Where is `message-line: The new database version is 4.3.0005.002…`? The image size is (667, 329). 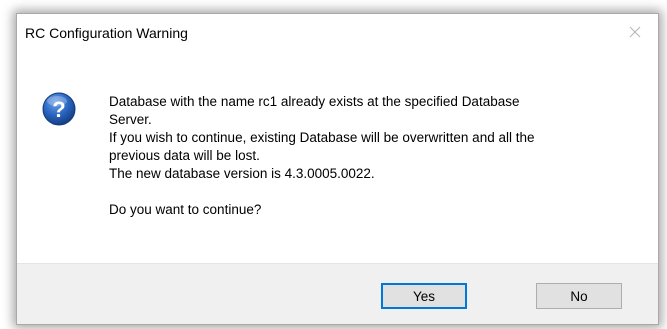
message-line: The new database version is 4.3.0005.002… is located at coordinates (242, 173).